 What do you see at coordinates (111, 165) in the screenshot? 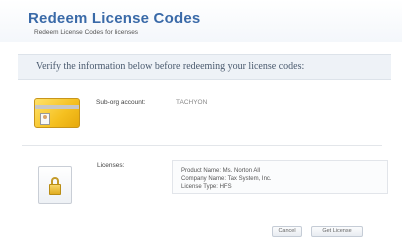
I see `licenses-label: Licenses:` at bounding box center [111, 165].